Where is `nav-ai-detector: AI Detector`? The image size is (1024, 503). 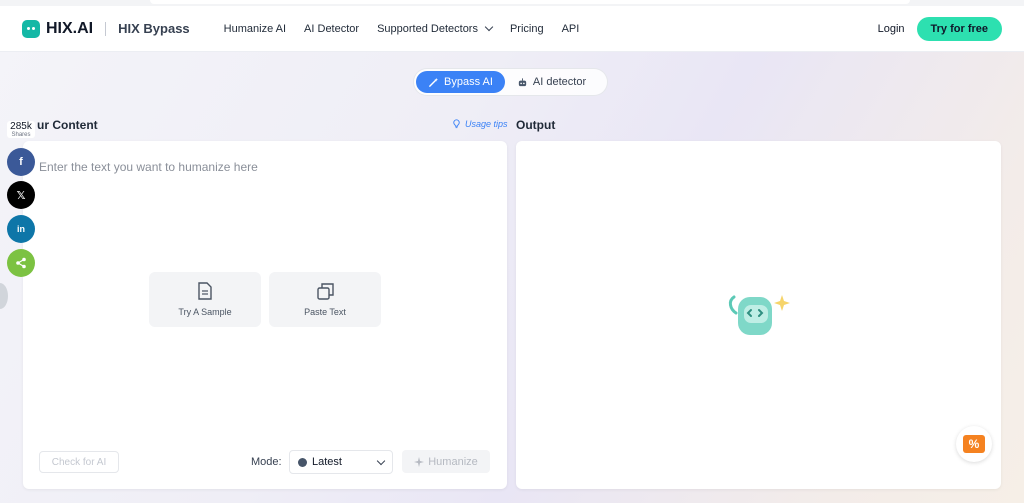
nav-ai-detector: AI Detector is located at coordinates (331, 29).